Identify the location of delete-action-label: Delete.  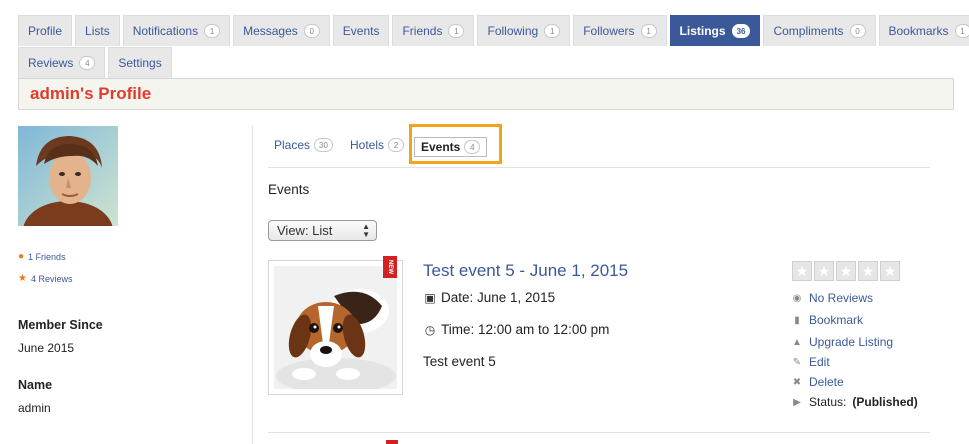
(826, 382).